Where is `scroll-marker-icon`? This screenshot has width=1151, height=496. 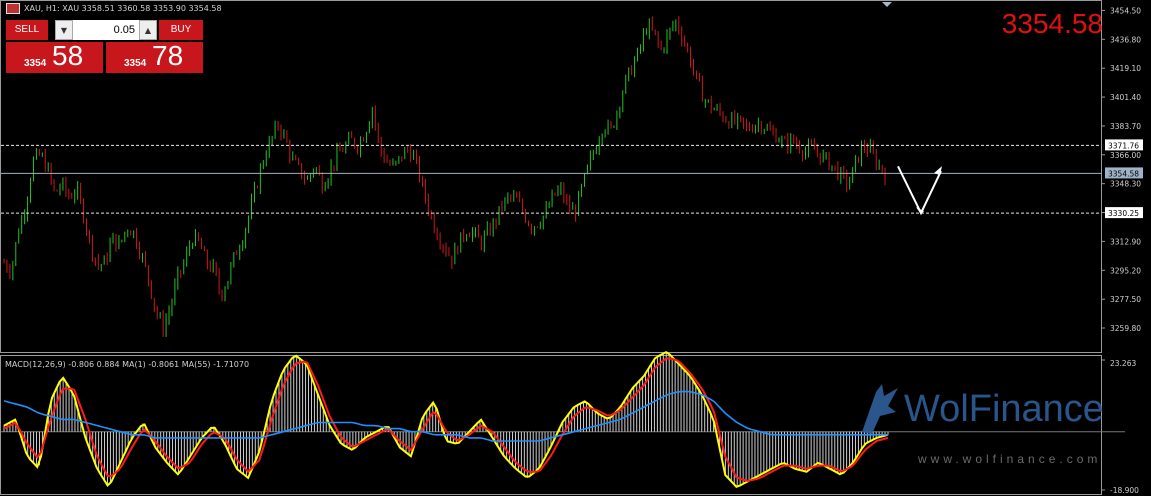
scroll-marker-icon is located at coordinates (887, 4).